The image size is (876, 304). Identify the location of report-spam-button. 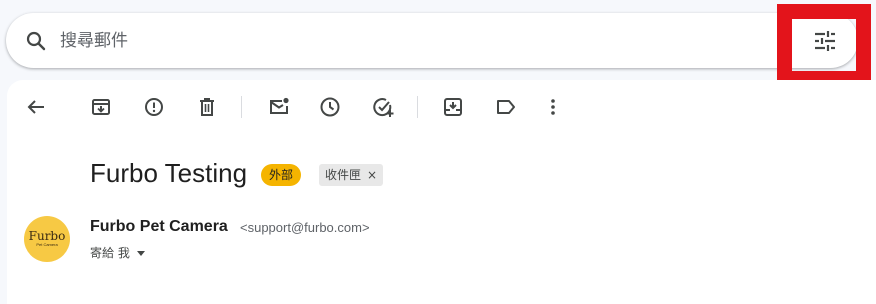
(154, 107).